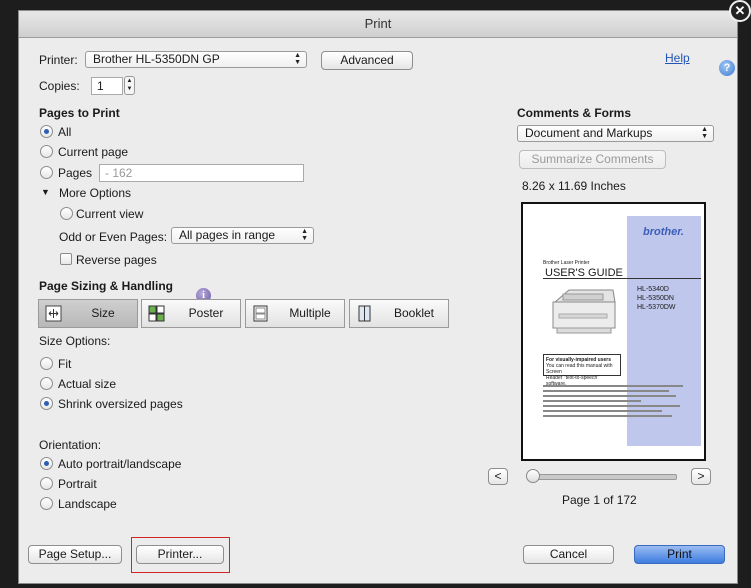 This screenshot has height=588, width=751. I want to click on pages-to-print-heading: Pages to Print, so click(79, 113).